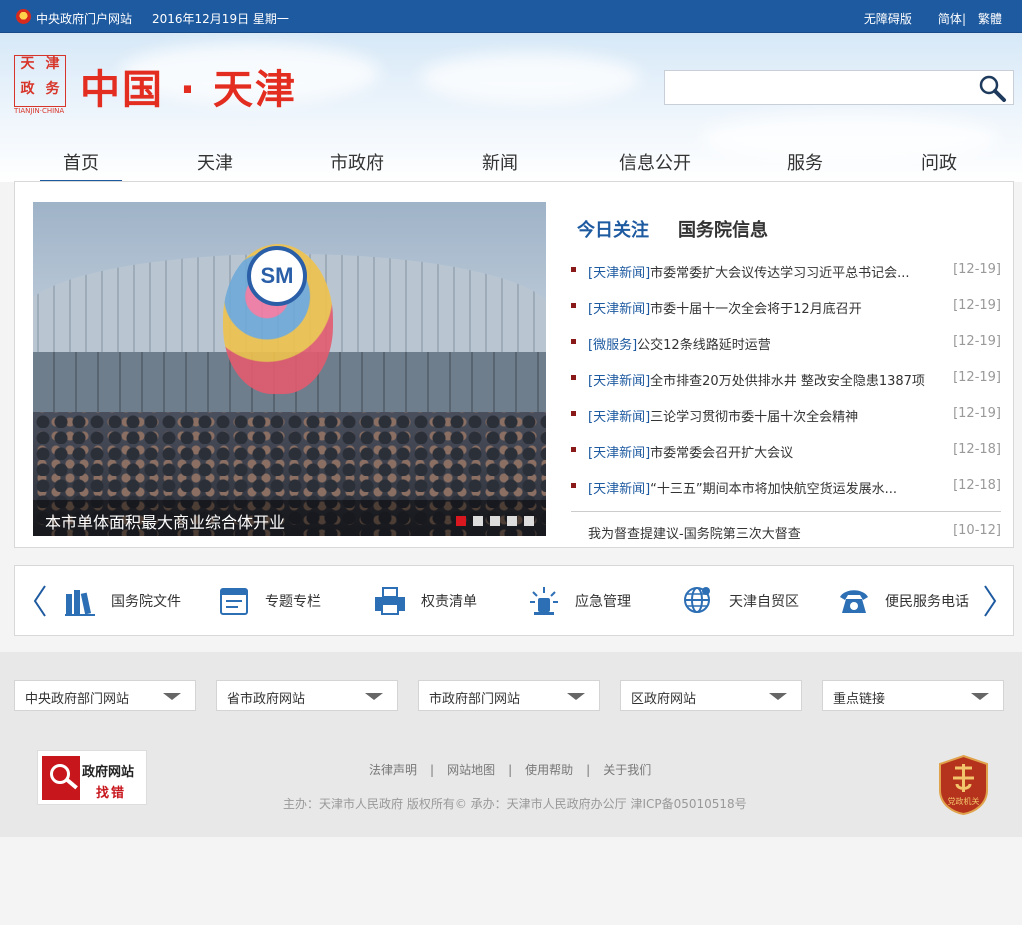 This screenshot has width=1022, height=925. I want to click on list-item: [天津新闻]市委常委扩大会议传达学习习近平总书记会... [12-19], so click(786, 272).